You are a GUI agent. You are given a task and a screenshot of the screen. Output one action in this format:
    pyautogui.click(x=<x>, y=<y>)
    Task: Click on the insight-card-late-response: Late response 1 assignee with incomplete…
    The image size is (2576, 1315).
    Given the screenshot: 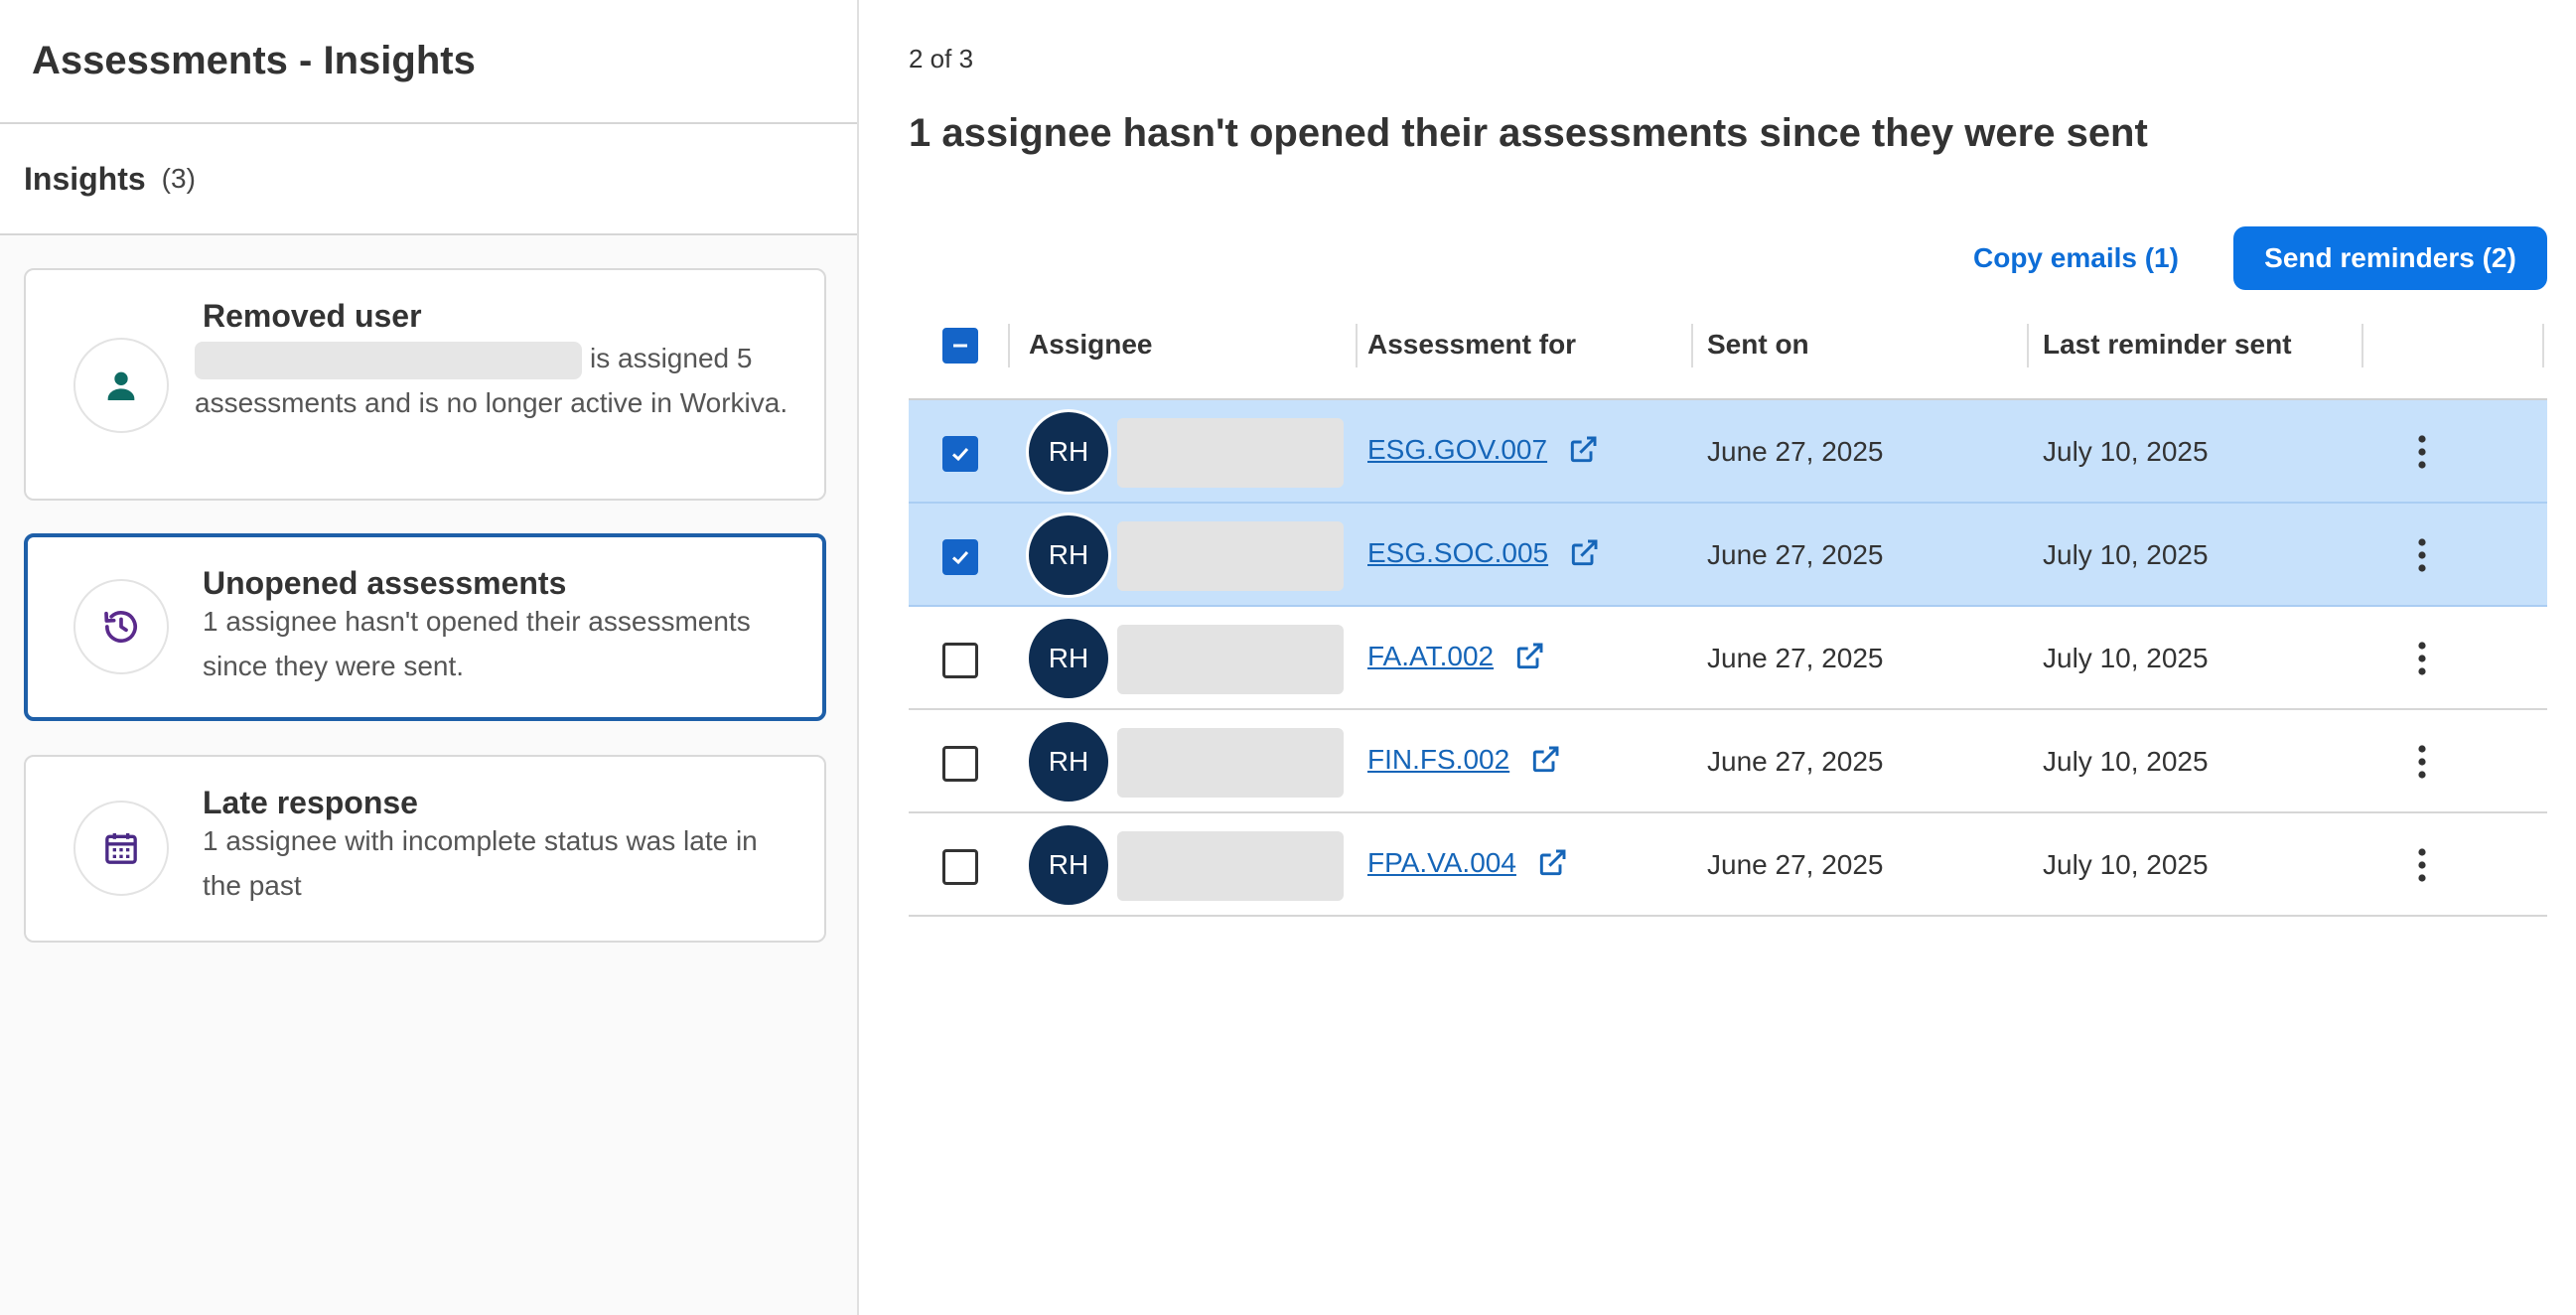 What is the action you would take?
    pyautogui.click(x=425, y=849)
    